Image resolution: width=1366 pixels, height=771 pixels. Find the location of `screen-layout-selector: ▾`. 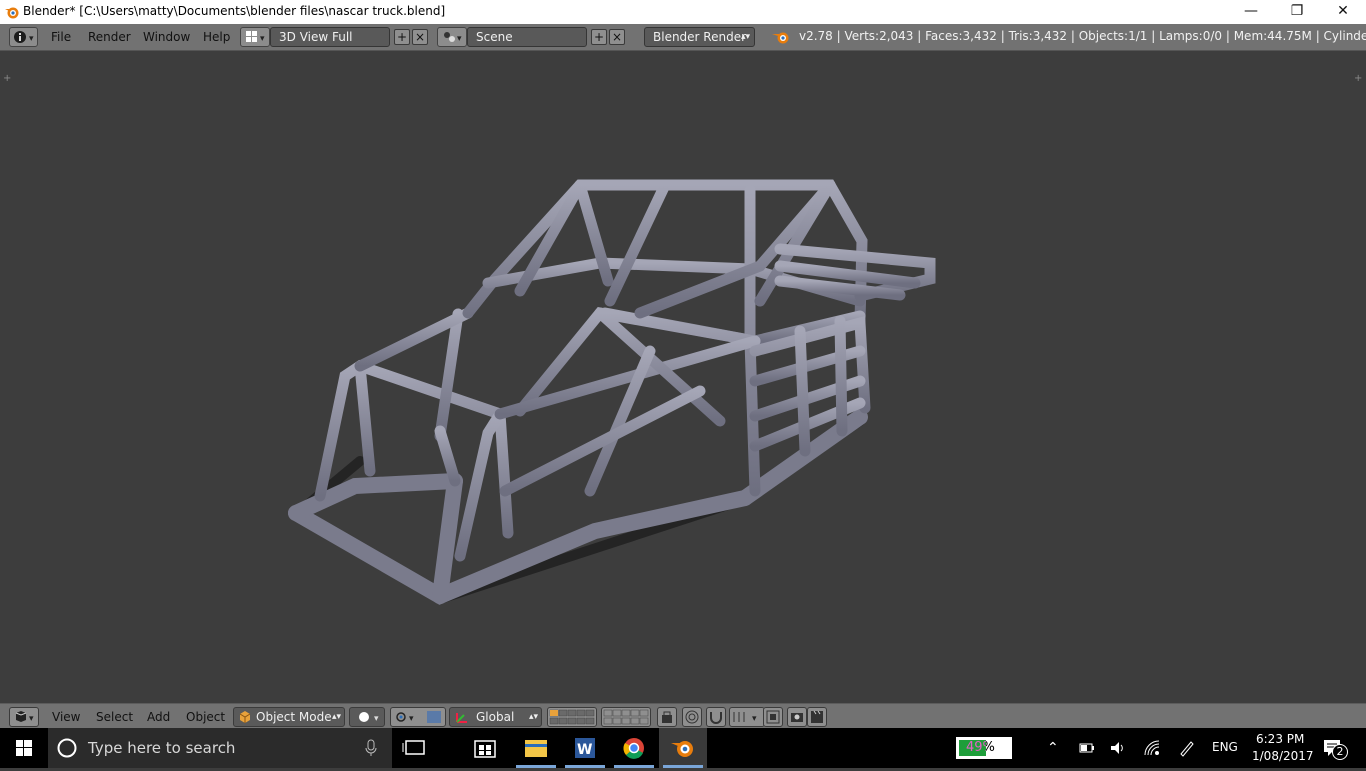

screen-layout-selector: ▾ is located at coordinates (255, 37).